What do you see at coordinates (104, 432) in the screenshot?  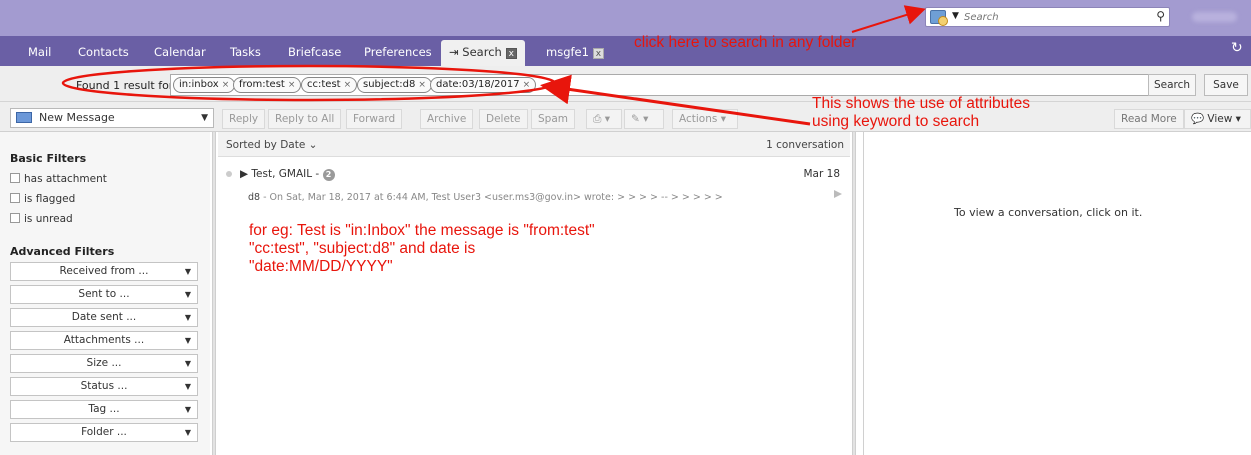 I see `filter-folder: Folder ... ▼` at bounding box center [104, 432].